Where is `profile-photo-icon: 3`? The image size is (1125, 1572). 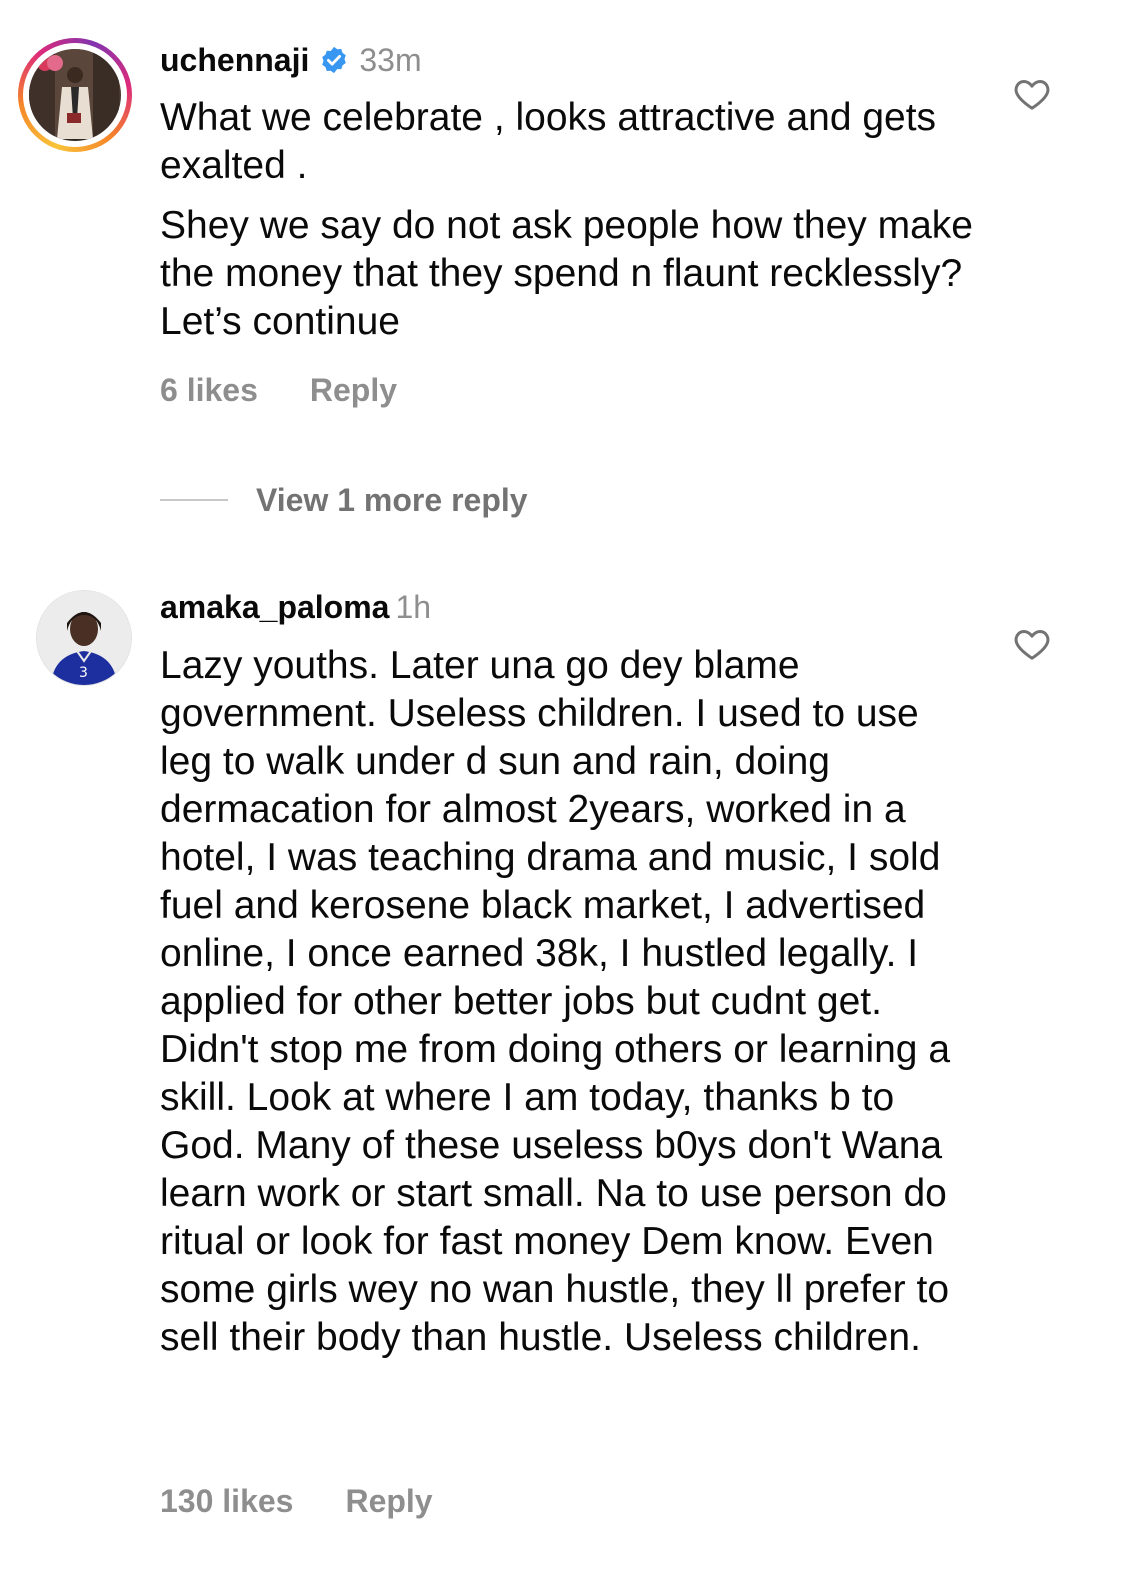
profile-photo-icon: 3 is located at coordinates (84, 638).